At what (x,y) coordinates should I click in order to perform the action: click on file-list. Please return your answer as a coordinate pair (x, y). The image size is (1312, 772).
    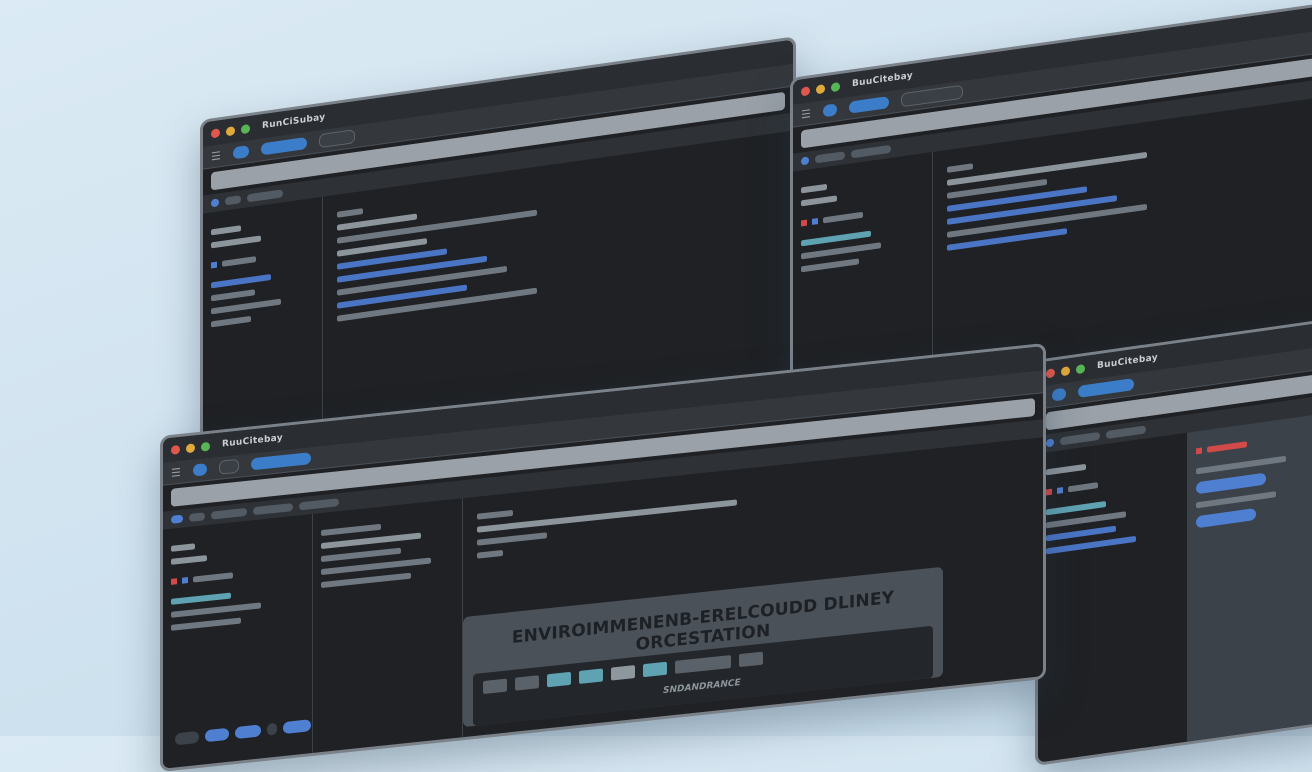
    Looking at the image, I should click on (388, 627).